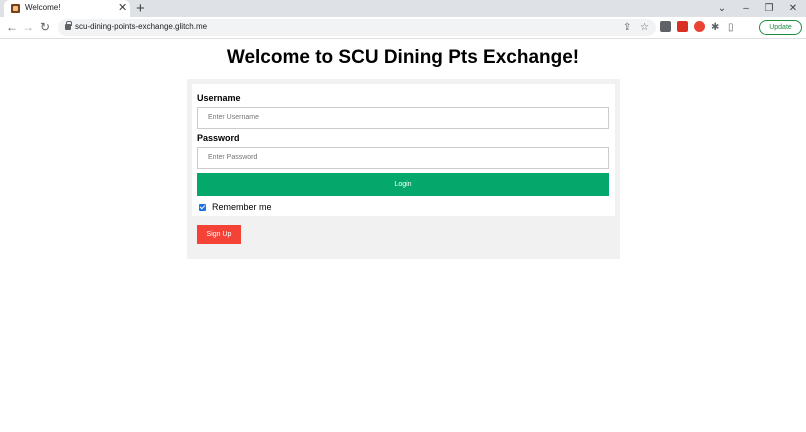  What do you see at coordinates (45, 27) in the screenshot?
I see `reload-icon: ↻` at bounding box center [45, 27].